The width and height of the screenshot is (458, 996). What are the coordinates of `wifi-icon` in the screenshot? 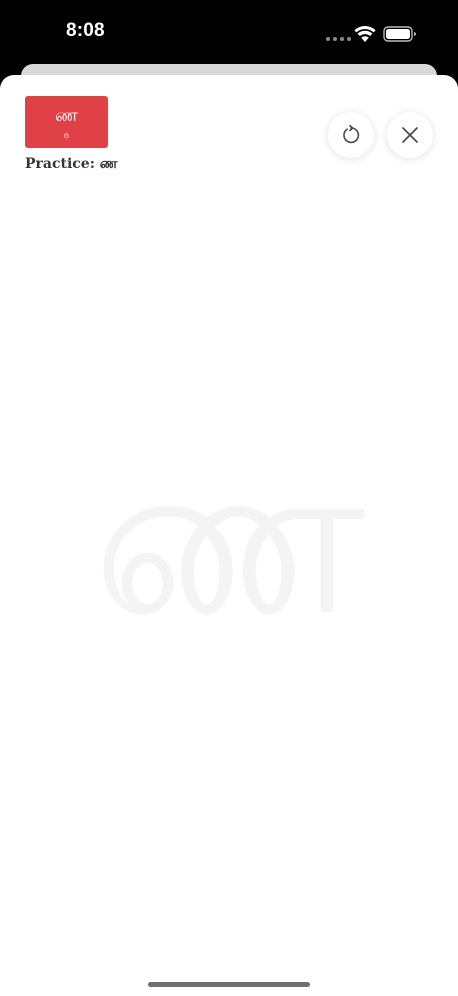 It's located at (365, 34).